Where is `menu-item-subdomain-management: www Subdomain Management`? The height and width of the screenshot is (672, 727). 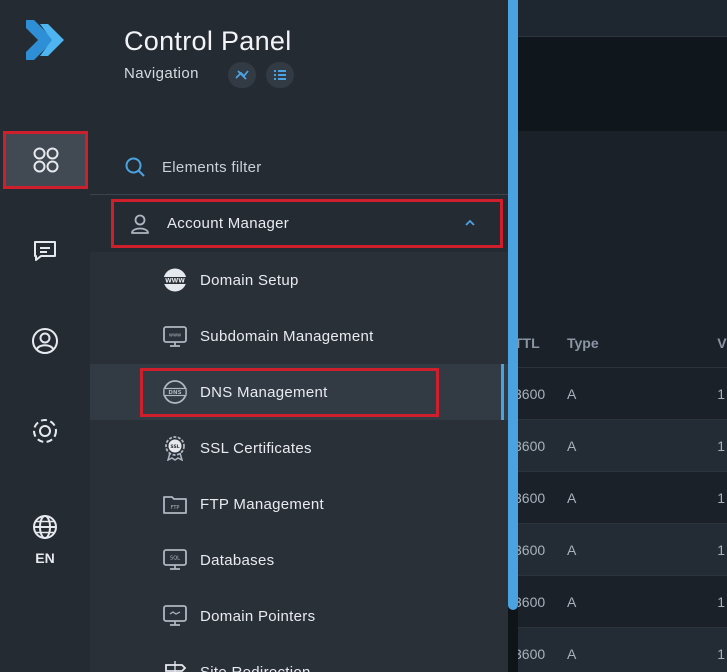
menu-item-subdomain-management: www Subdomain Management is located at coordinates (299, 336).